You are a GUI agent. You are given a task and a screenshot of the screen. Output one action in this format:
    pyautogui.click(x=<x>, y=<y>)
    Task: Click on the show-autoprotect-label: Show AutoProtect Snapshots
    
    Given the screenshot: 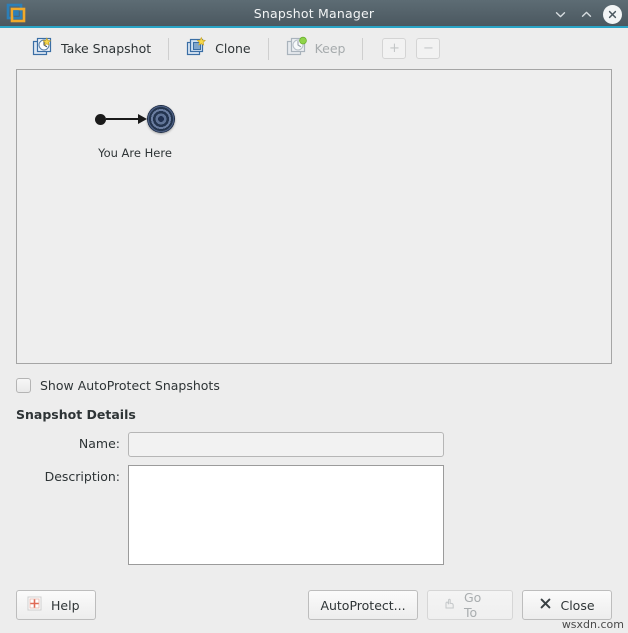 What is the action you would take?
    pyautogui.click(x=130, y=385)
    